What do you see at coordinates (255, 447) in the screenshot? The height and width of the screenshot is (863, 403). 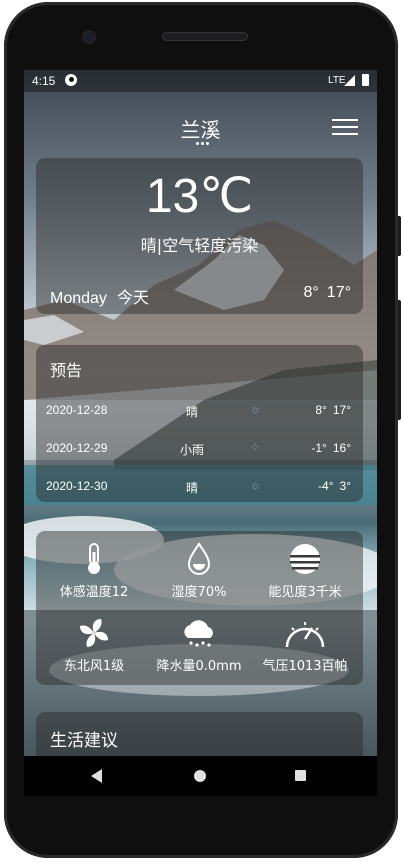 I see `rain-icon: ⁘` at bounding box center [255, 447].